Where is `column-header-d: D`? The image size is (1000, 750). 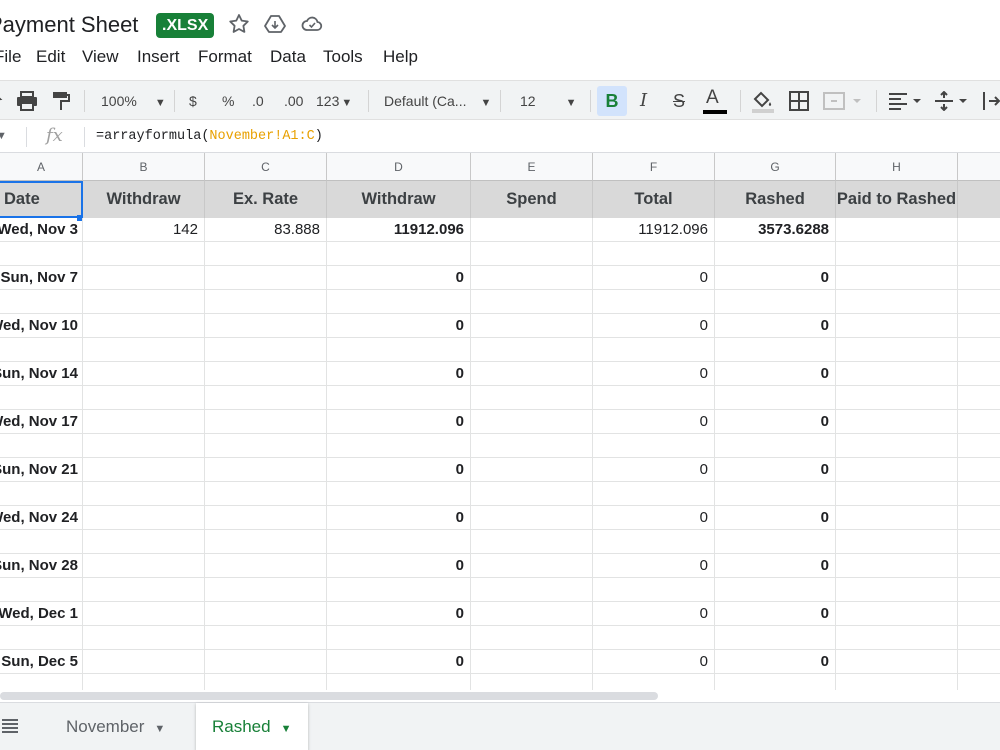 column-header-d: D is located at coordinates (399, 167).